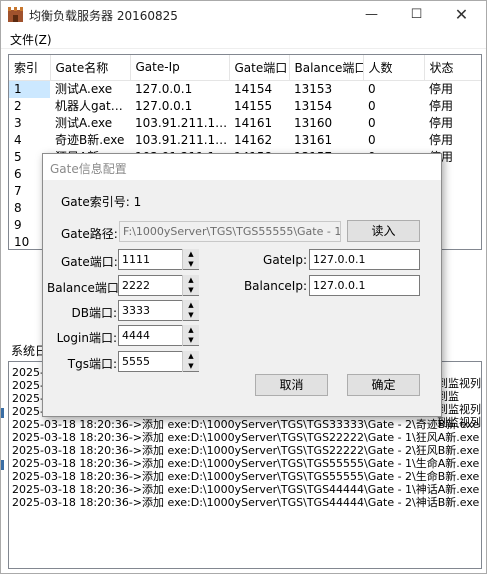 The image size is (487, 574). I want to click on table-cell: 13160, so click(313, 122).